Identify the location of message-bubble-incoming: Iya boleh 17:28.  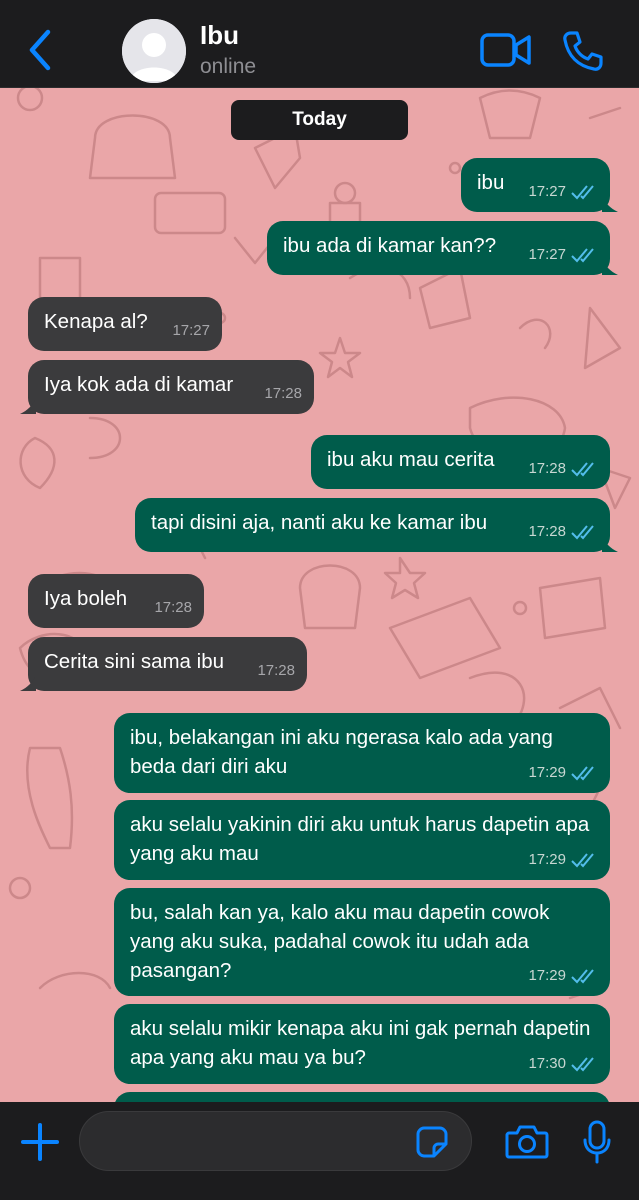
(116, 601).